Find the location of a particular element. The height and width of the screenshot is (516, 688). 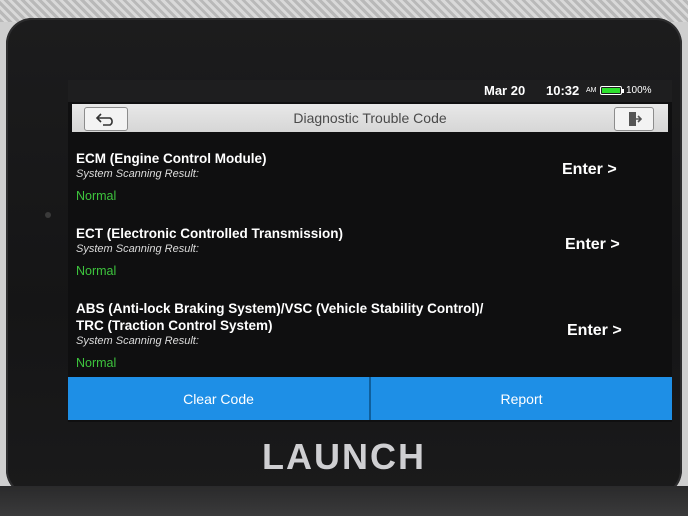

camera-dot is located at coordinates (48, 215).